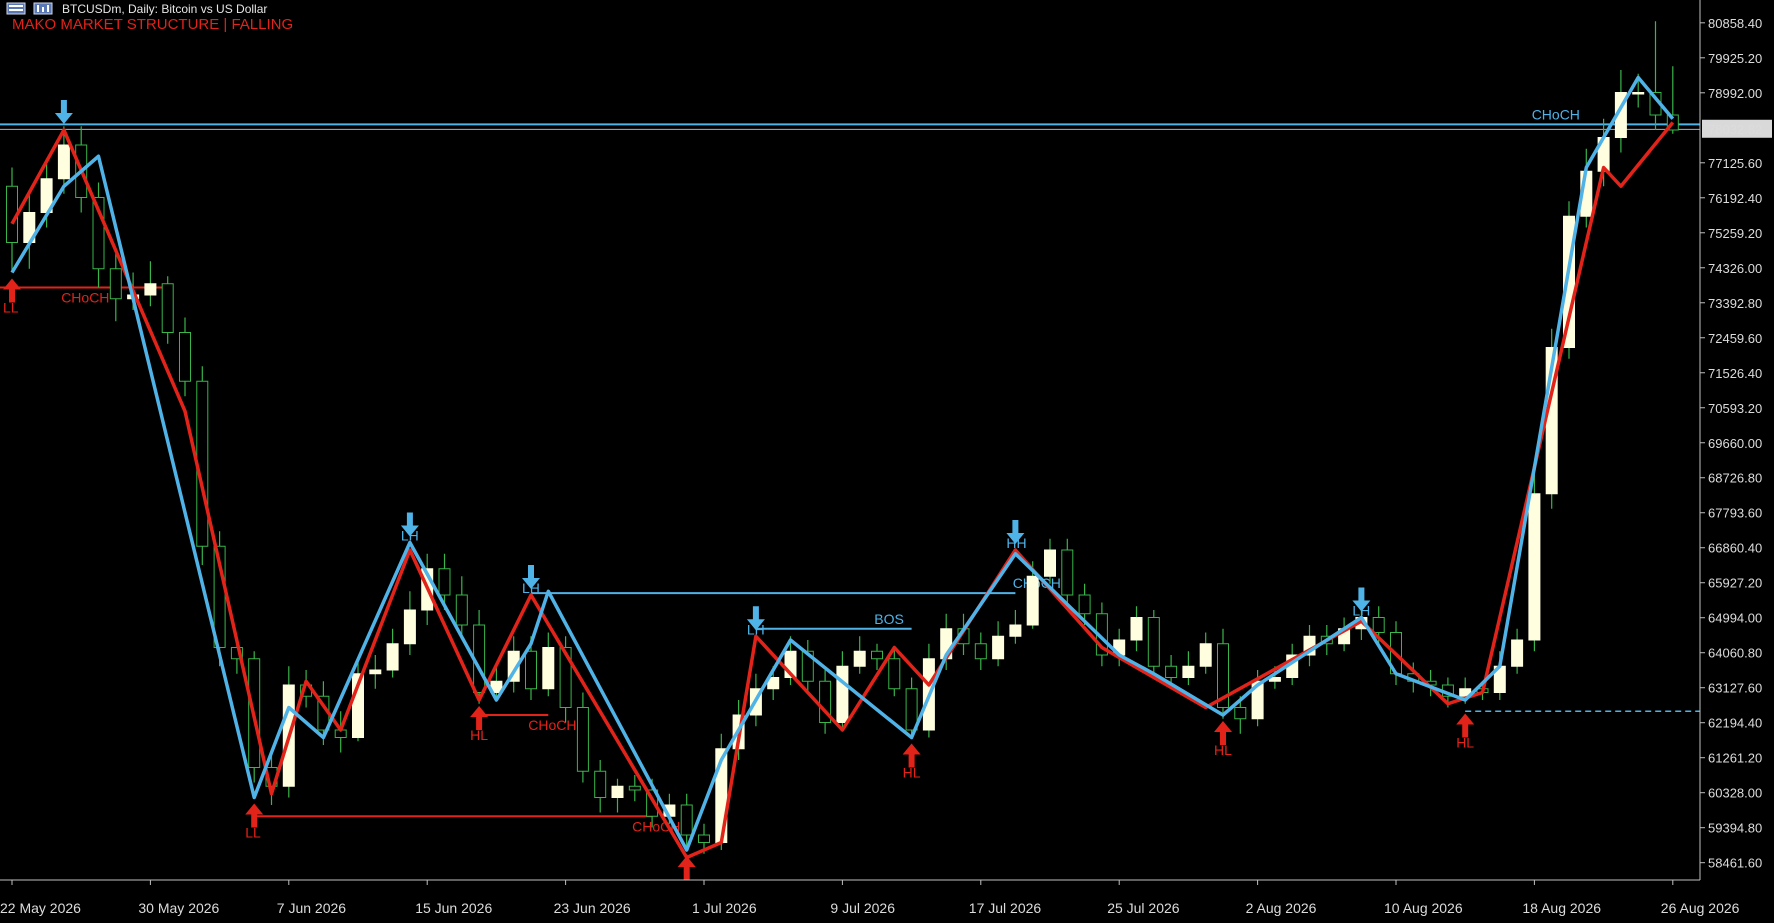 This screenshot has height=923, width=1774. I want to click on swing-label-1: LH, so click(410, 536).